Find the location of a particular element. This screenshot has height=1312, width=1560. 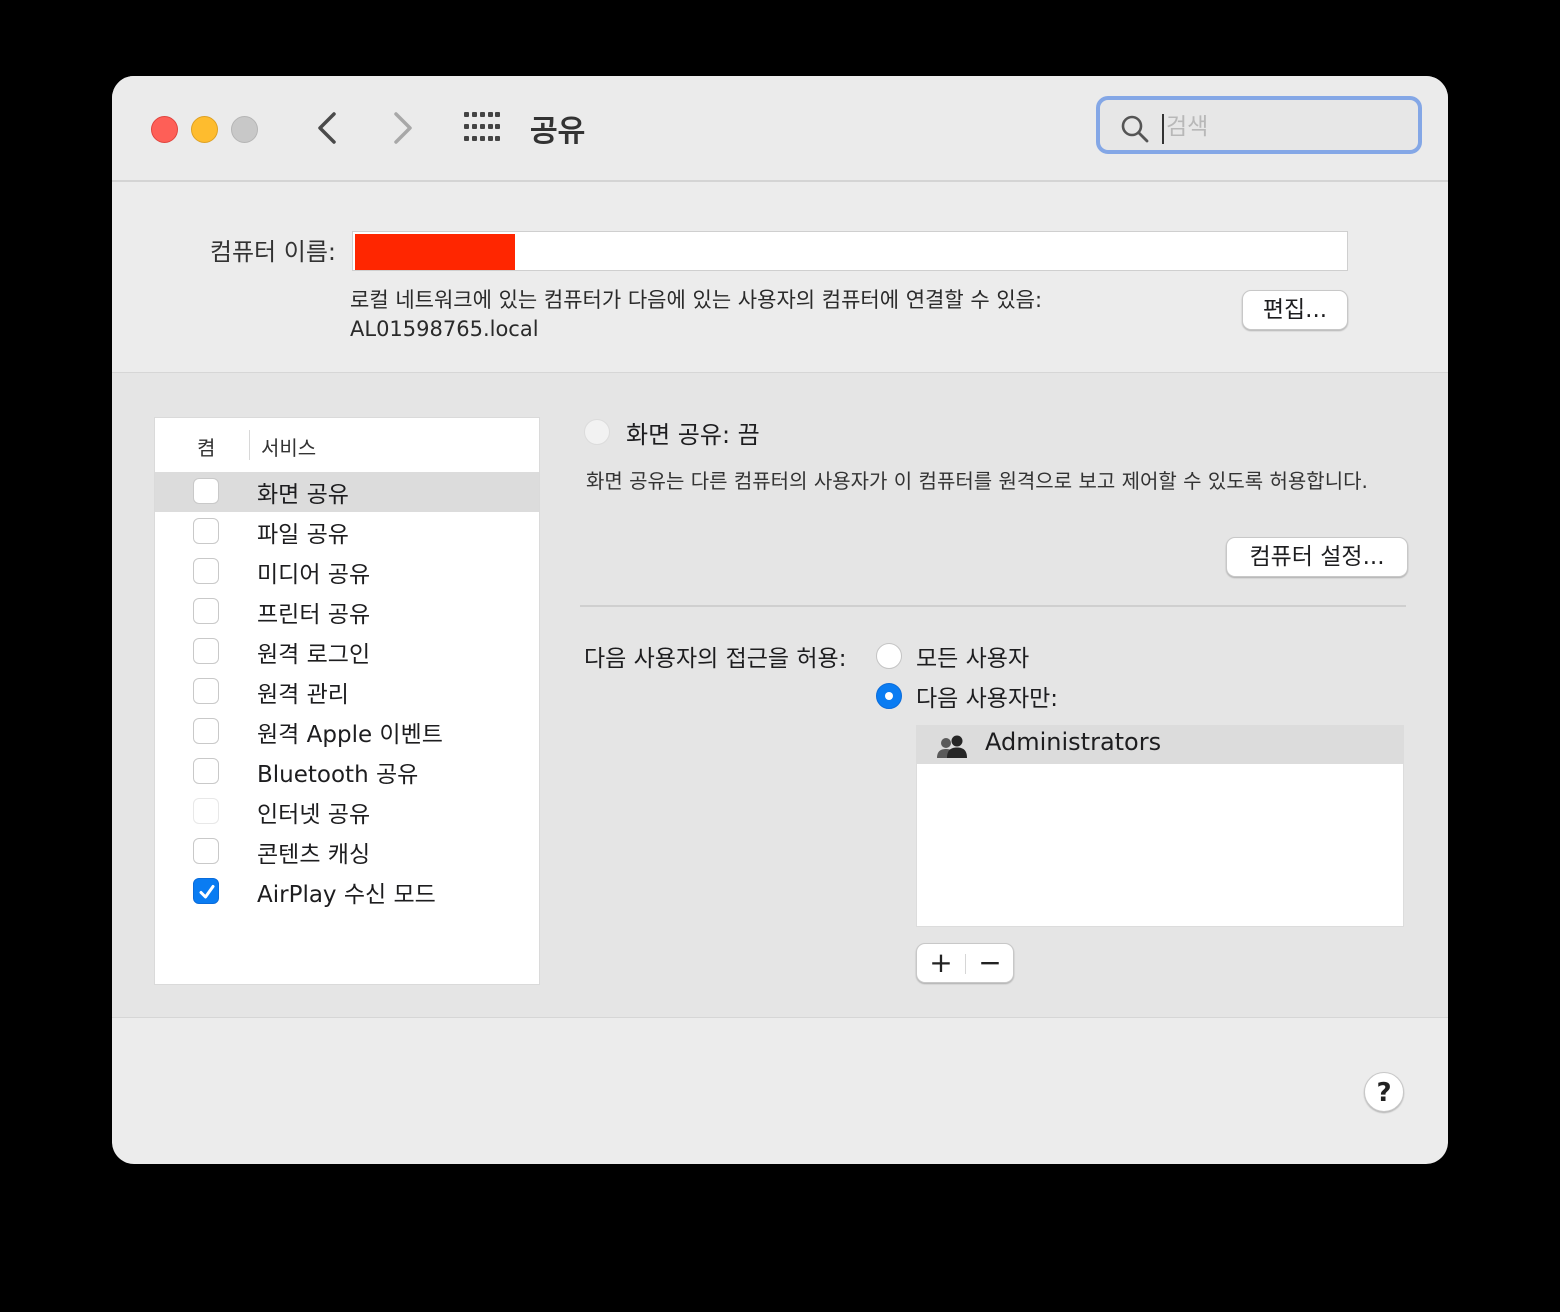

back-button is located at coordinates (328, 128).